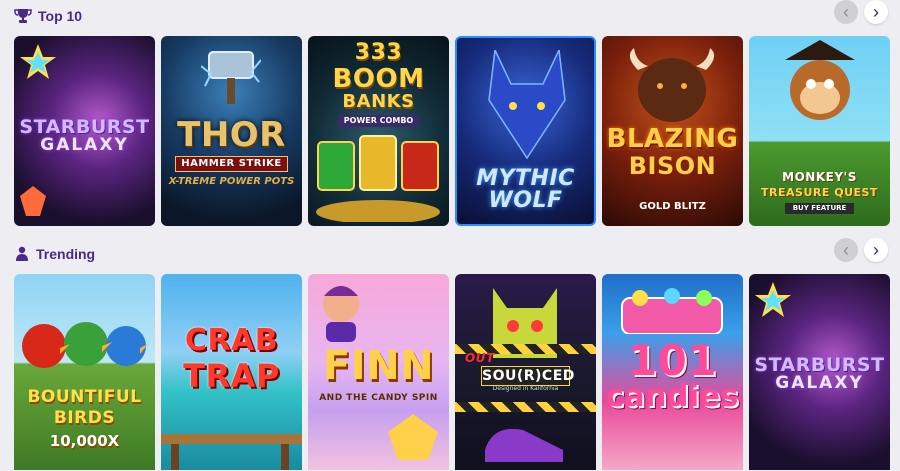 The width and height of the screenshot is (900, 471). Describe the element at coordinates (378, 121) in the screenshot. I see `tile-tag: POWER COMBO` at that location.